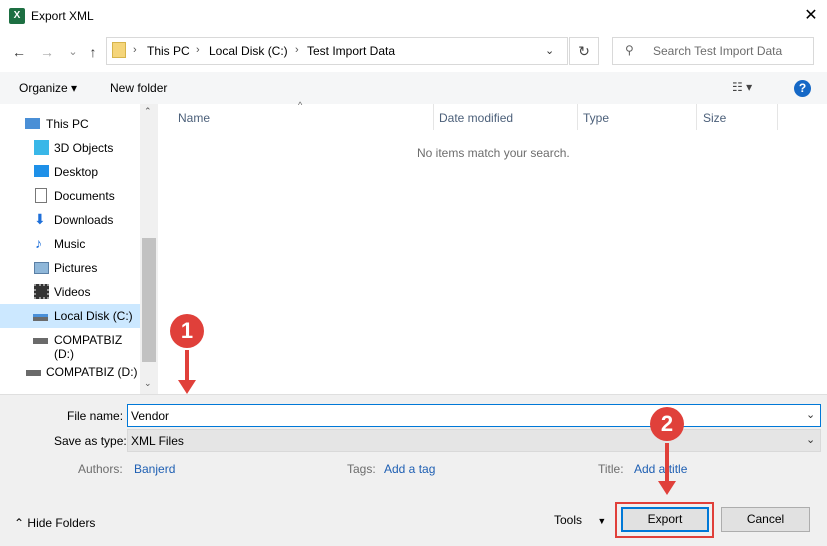 This screenshot has width=827, height=546. I want to click on column-header-size: Size, so click(714, 118).